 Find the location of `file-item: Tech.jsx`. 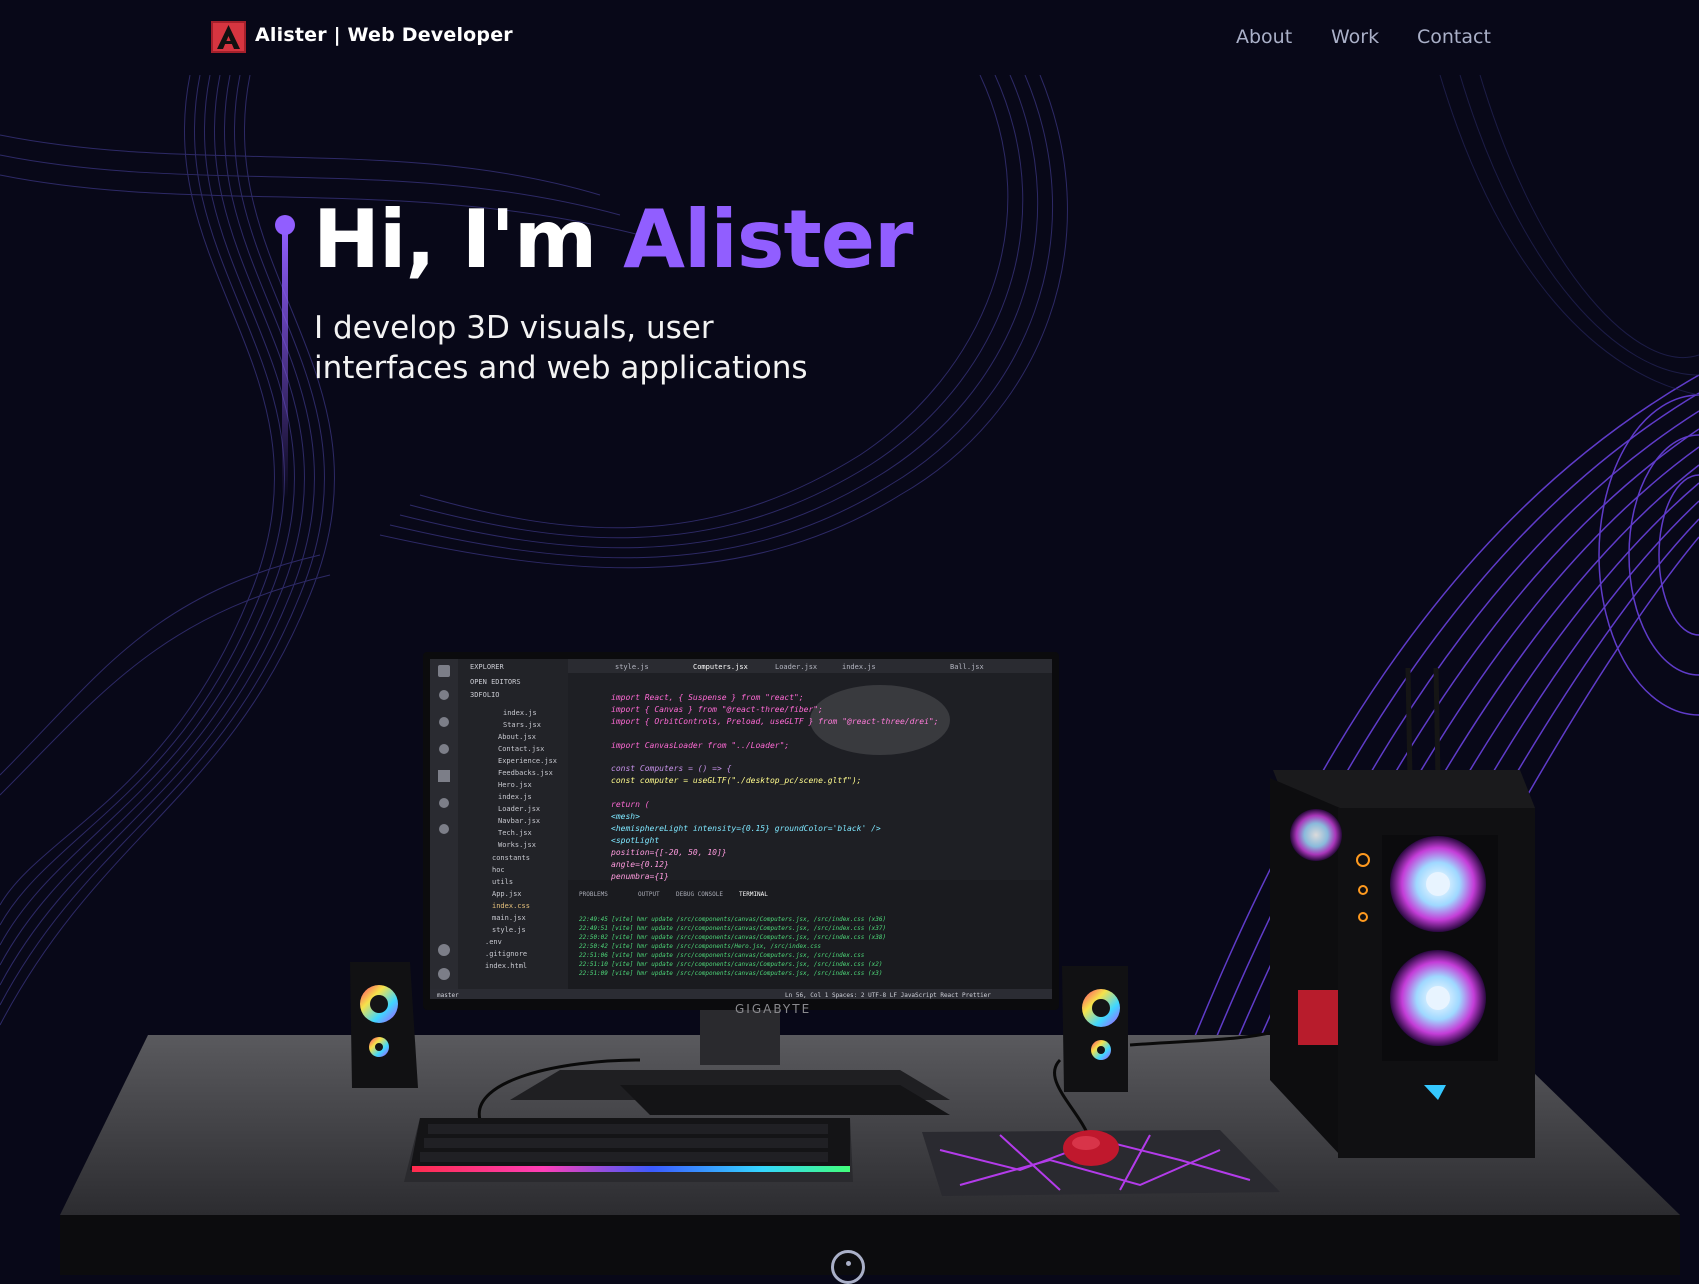

file-item: Tech.jsx is located at coordinates (515, 833).